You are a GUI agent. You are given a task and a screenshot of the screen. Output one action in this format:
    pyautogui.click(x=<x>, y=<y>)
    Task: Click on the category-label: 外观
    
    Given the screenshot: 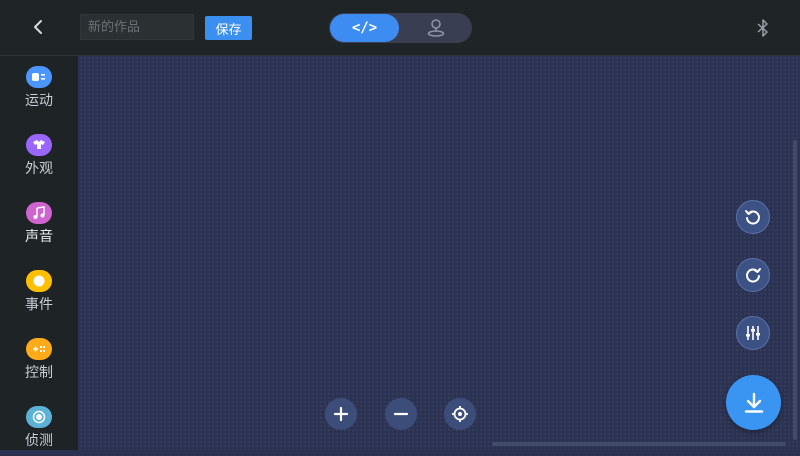 What is the action you would take?
    pyautogui.click(x=39, y=169)
    